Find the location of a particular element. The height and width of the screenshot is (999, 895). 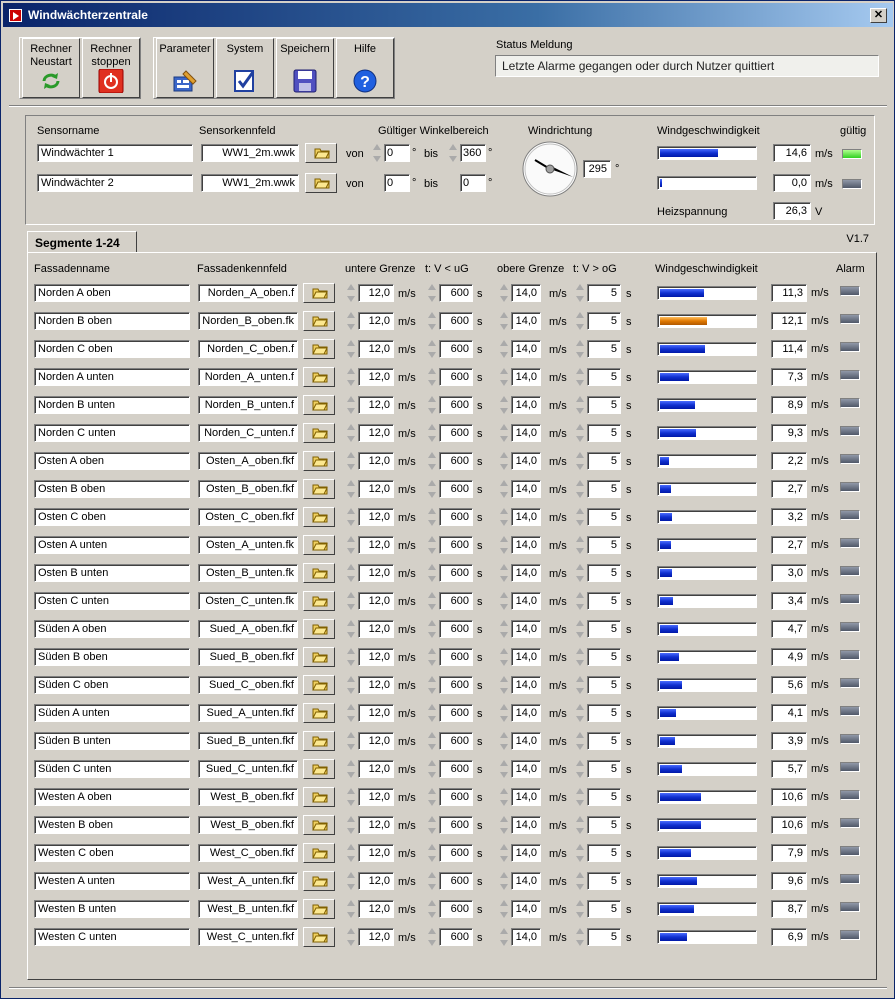

facade-name-field: Osten B unten is located at coordinates (112, 573).